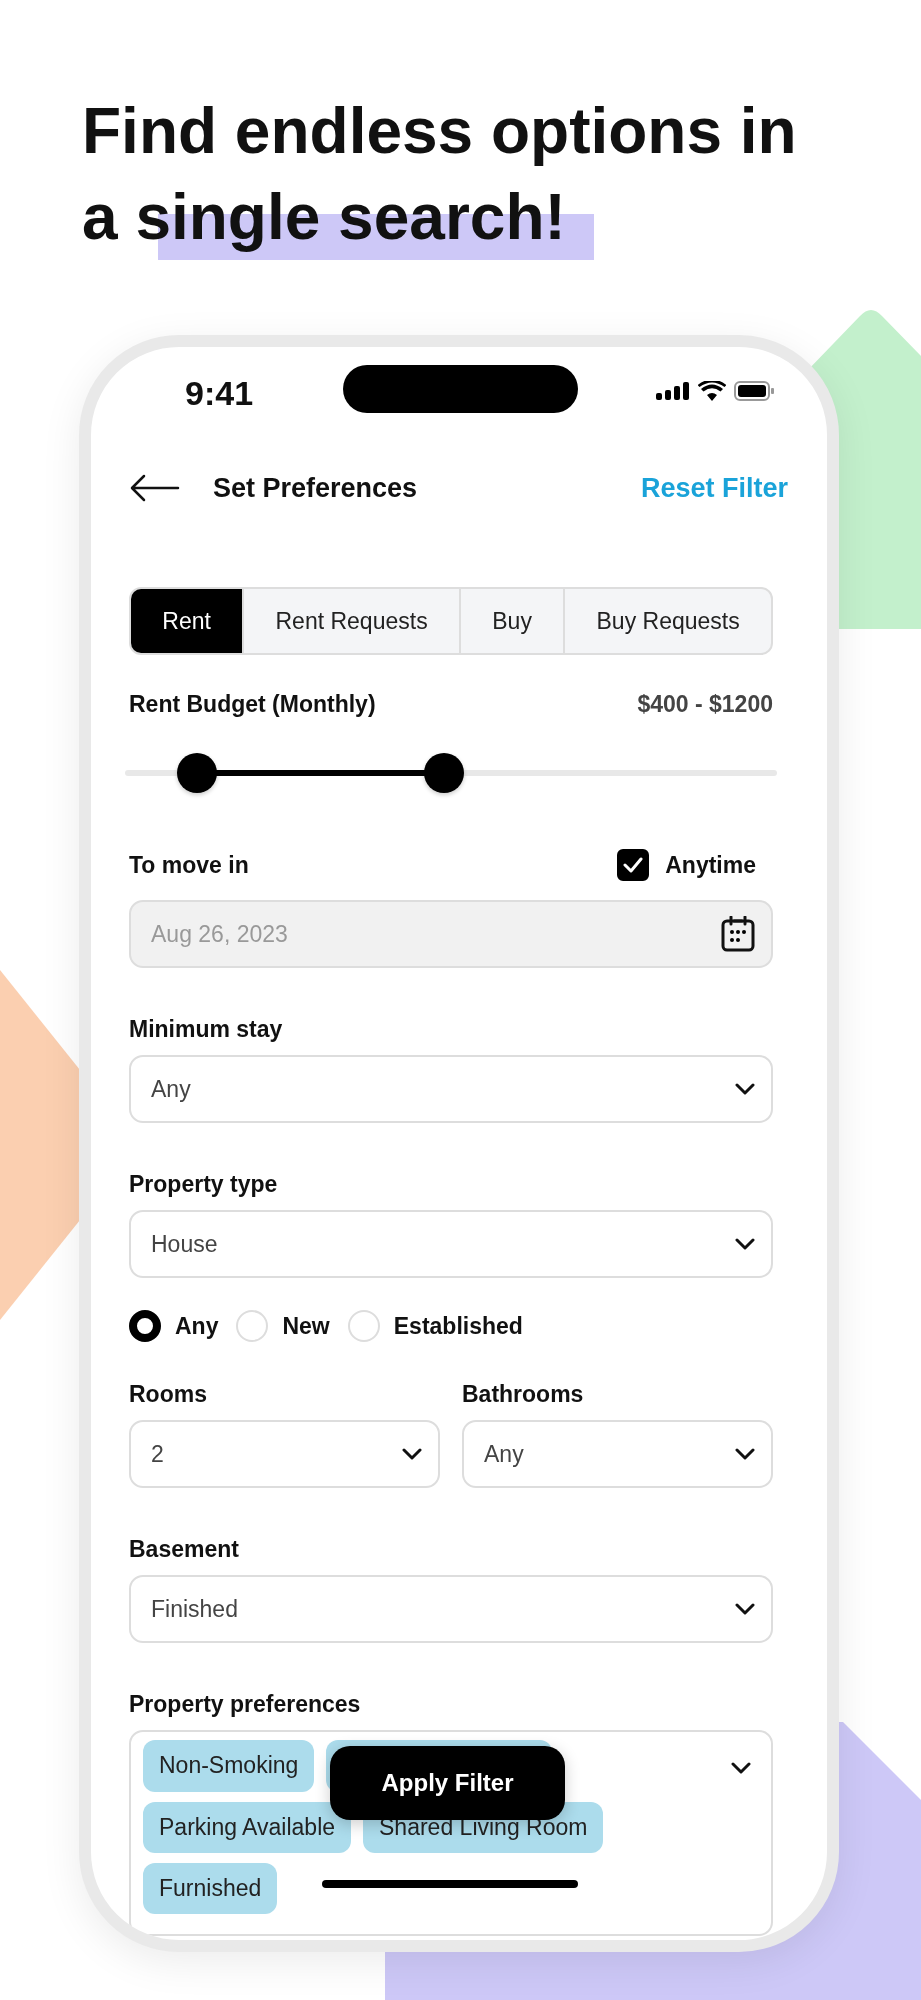 This screenshot has height=2000, width=921. What do you see at coordinates (673, 391) in the screenshot?
I see `signal-icon` at bounding box center [673, 391].